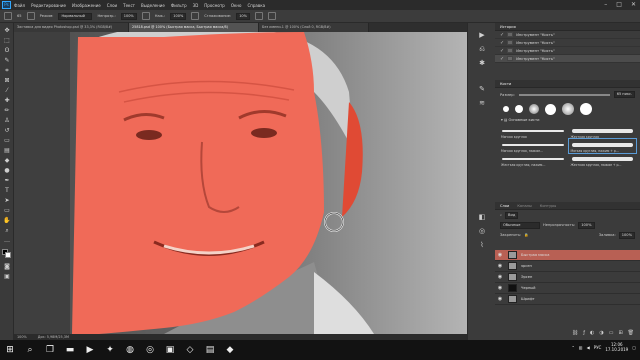 The image size is (640, 360). What do you see at coordinates (7, 81) in the screenshot?
I see `frame-tool-icon: ⊠` at bounding box center [7, 81].